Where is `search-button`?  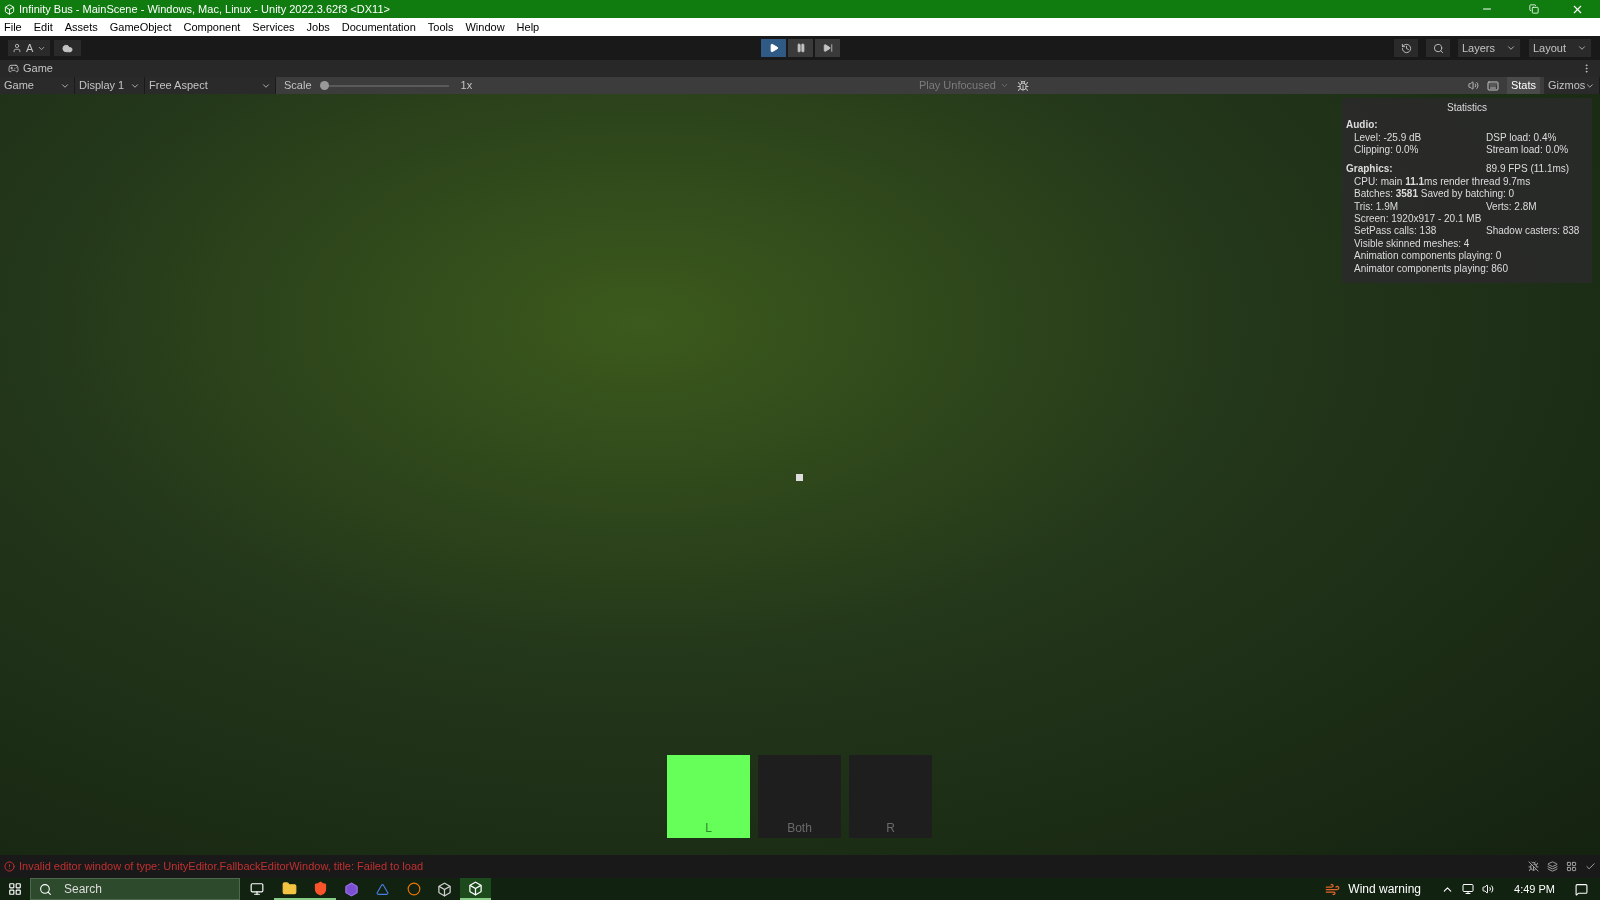
search-button is located at coordinates (1438, 48).